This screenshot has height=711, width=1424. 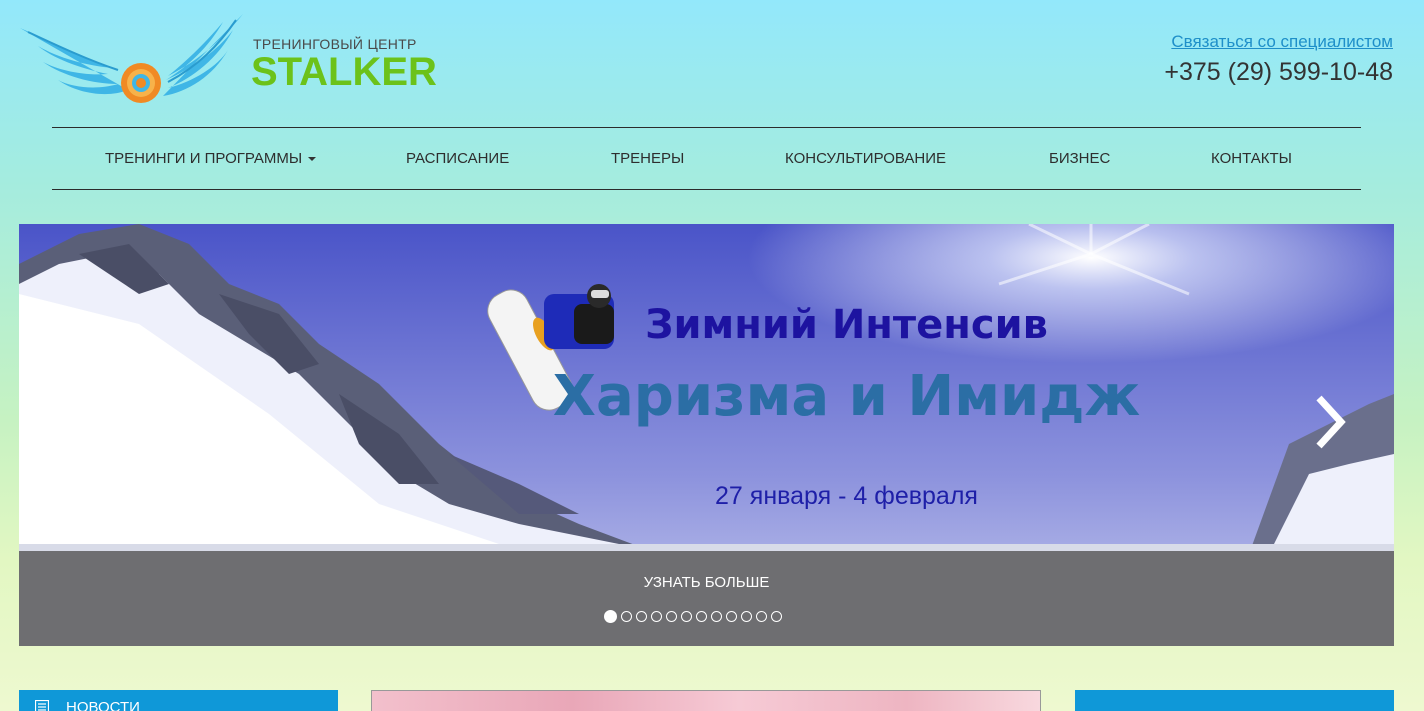 I want to click on caret-down-icon, so click(x=312, y=159).